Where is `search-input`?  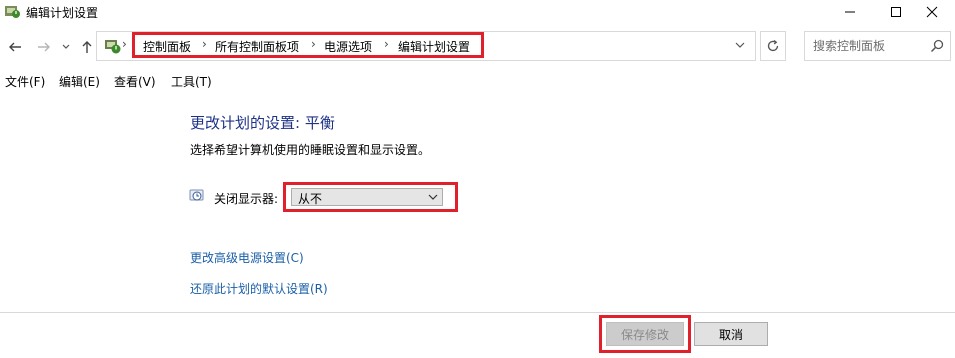
search-input is located at coordinates (864, 46).